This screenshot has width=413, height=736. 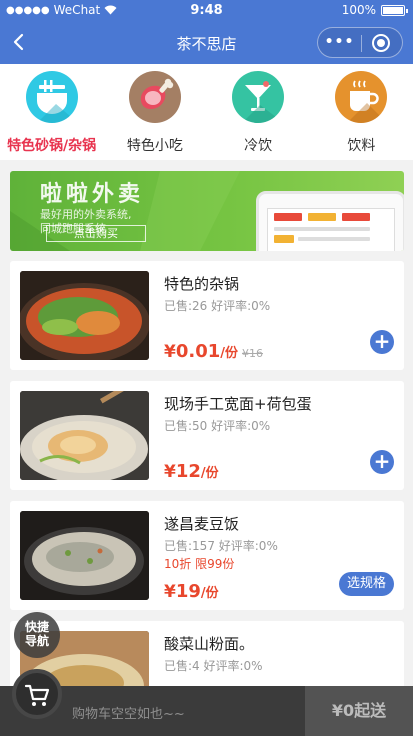 I want to click on battery-status: 100%, so click(x=374, y=10).